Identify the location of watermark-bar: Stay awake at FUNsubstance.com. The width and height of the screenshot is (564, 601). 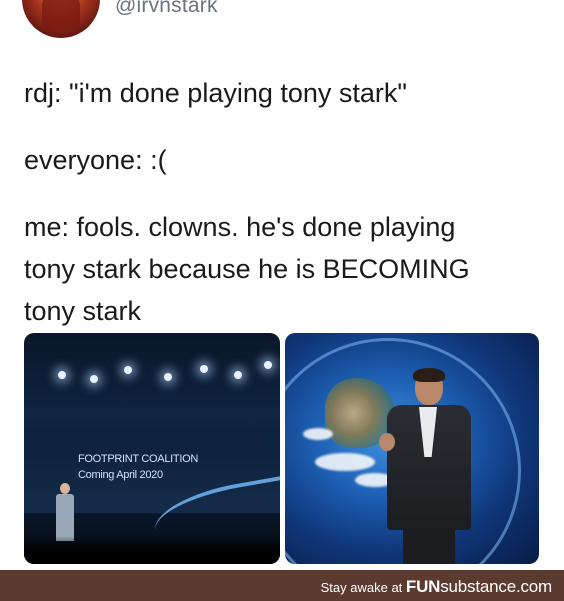
(282, 585).